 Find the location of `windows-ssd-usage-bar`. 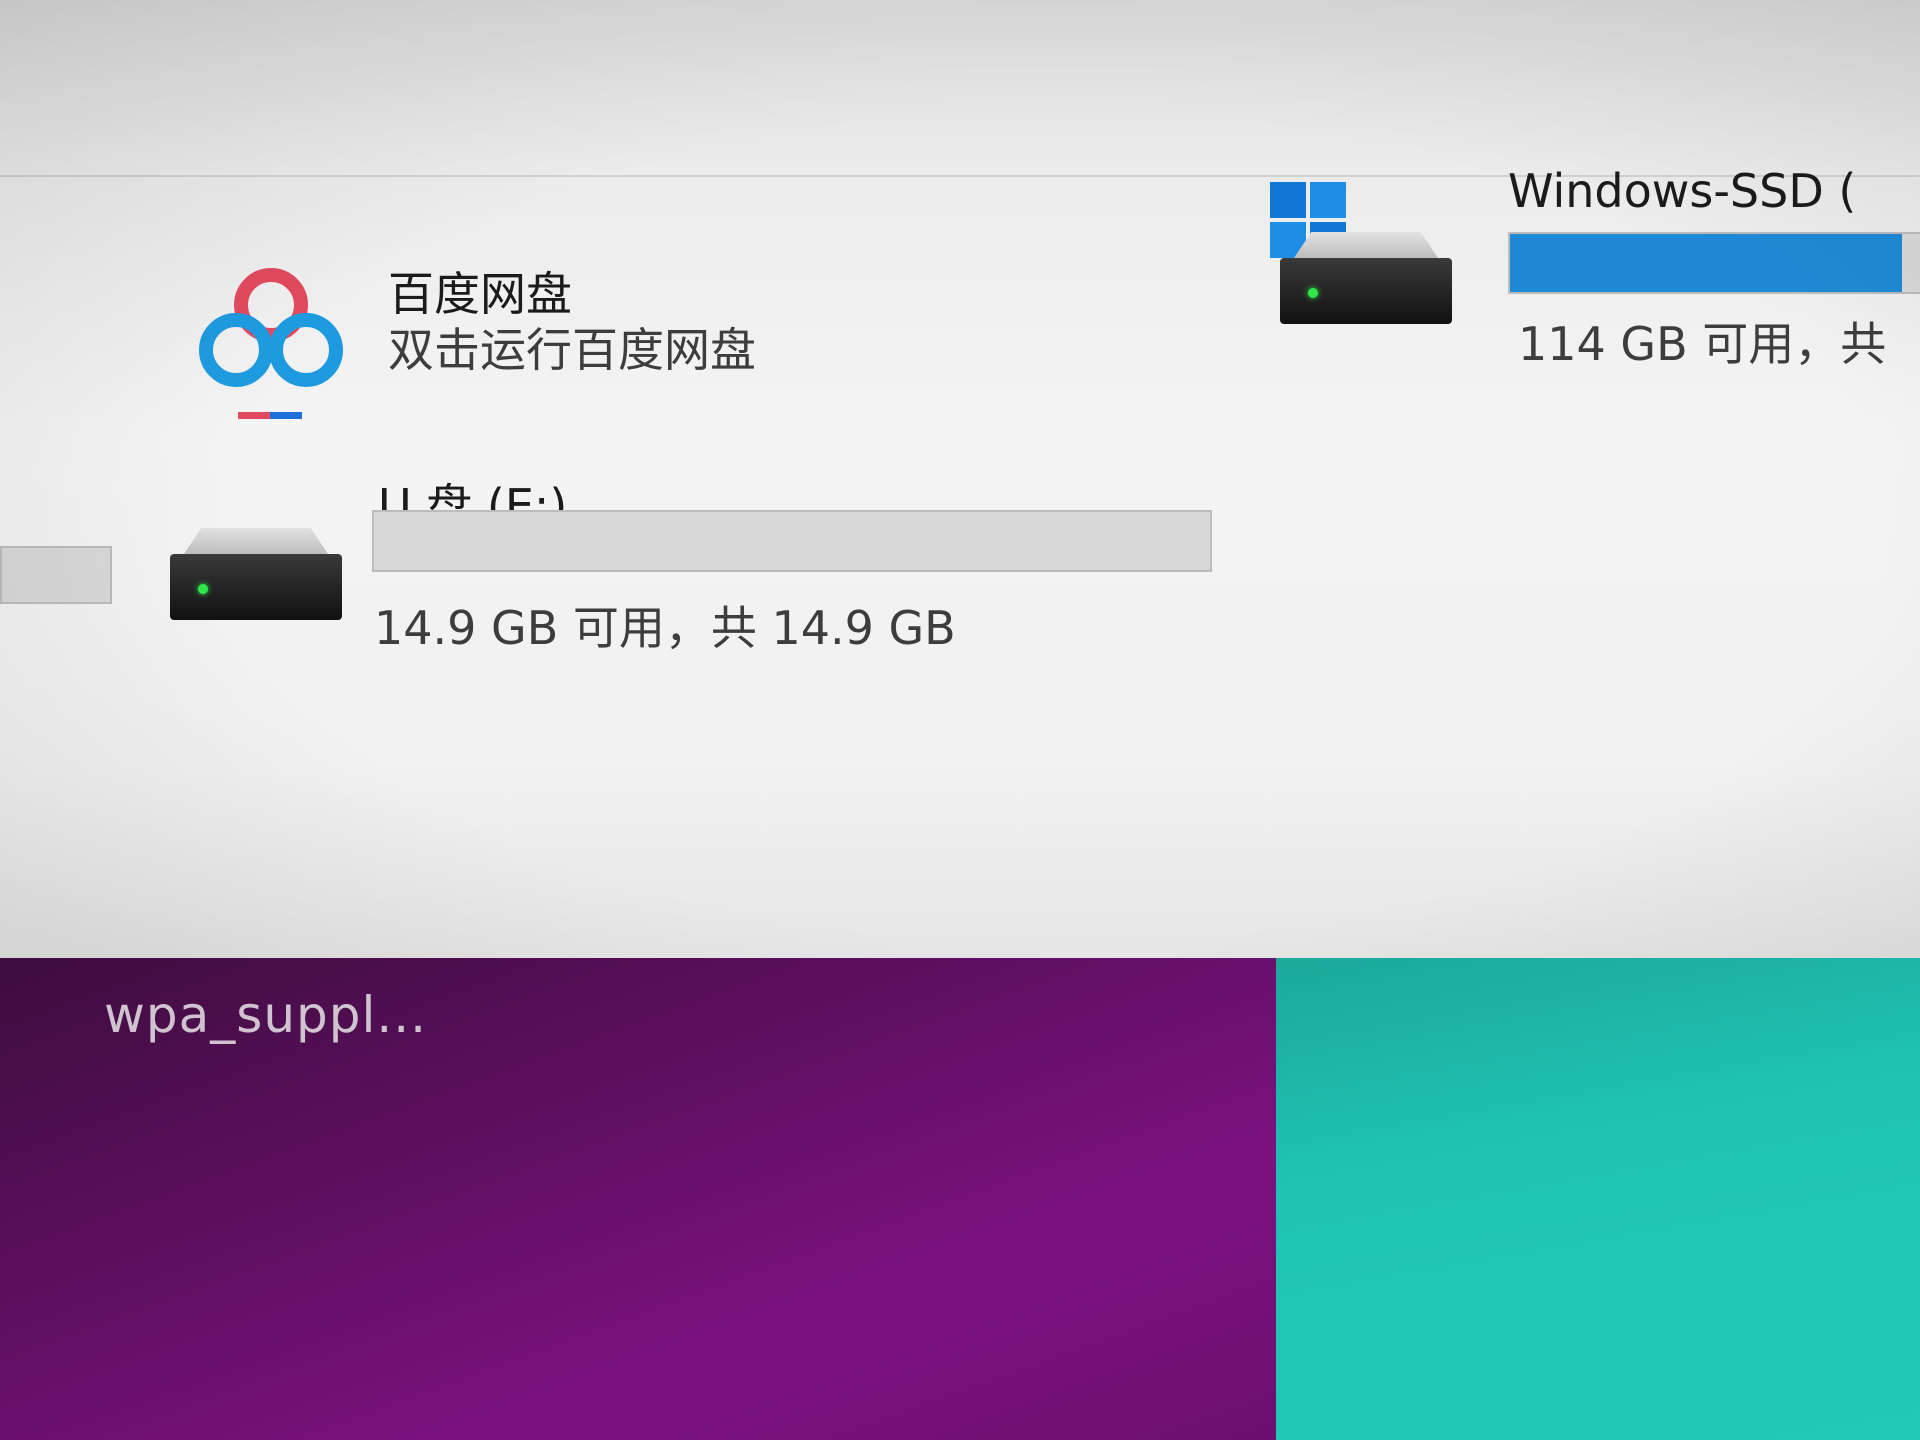

windows-ssd-usage-bar is located at coordinates (1714, 263).